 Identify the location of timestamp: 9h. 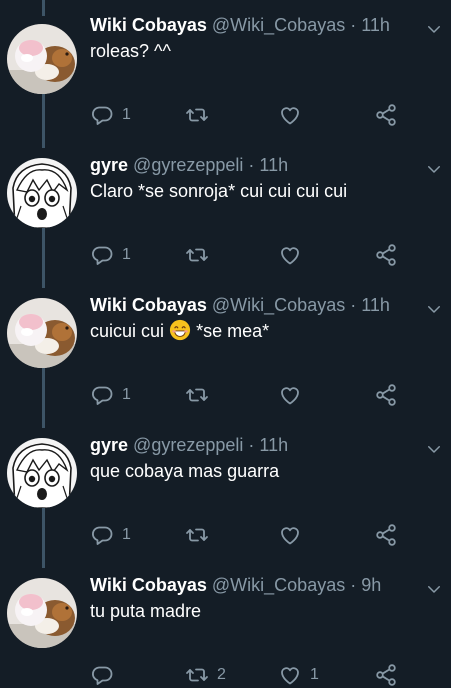
(371, 585).